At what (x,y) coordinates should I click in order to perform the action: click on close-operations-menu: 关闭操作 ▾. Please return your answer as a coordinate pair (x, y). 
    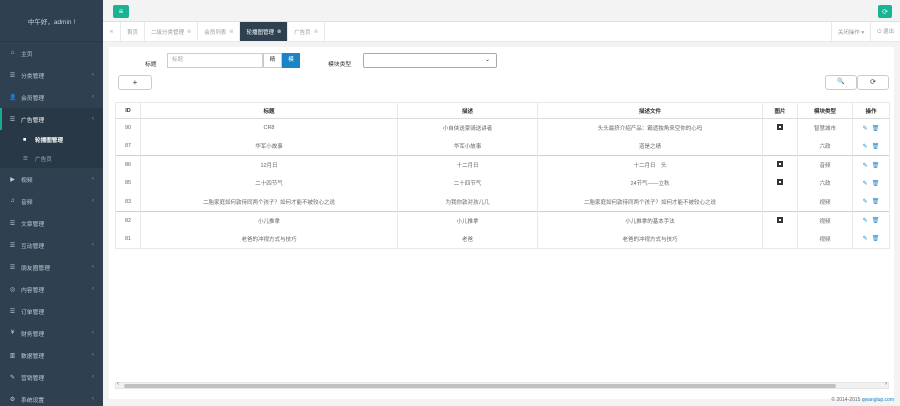
    Looking at the image, I should click on (850, 31).